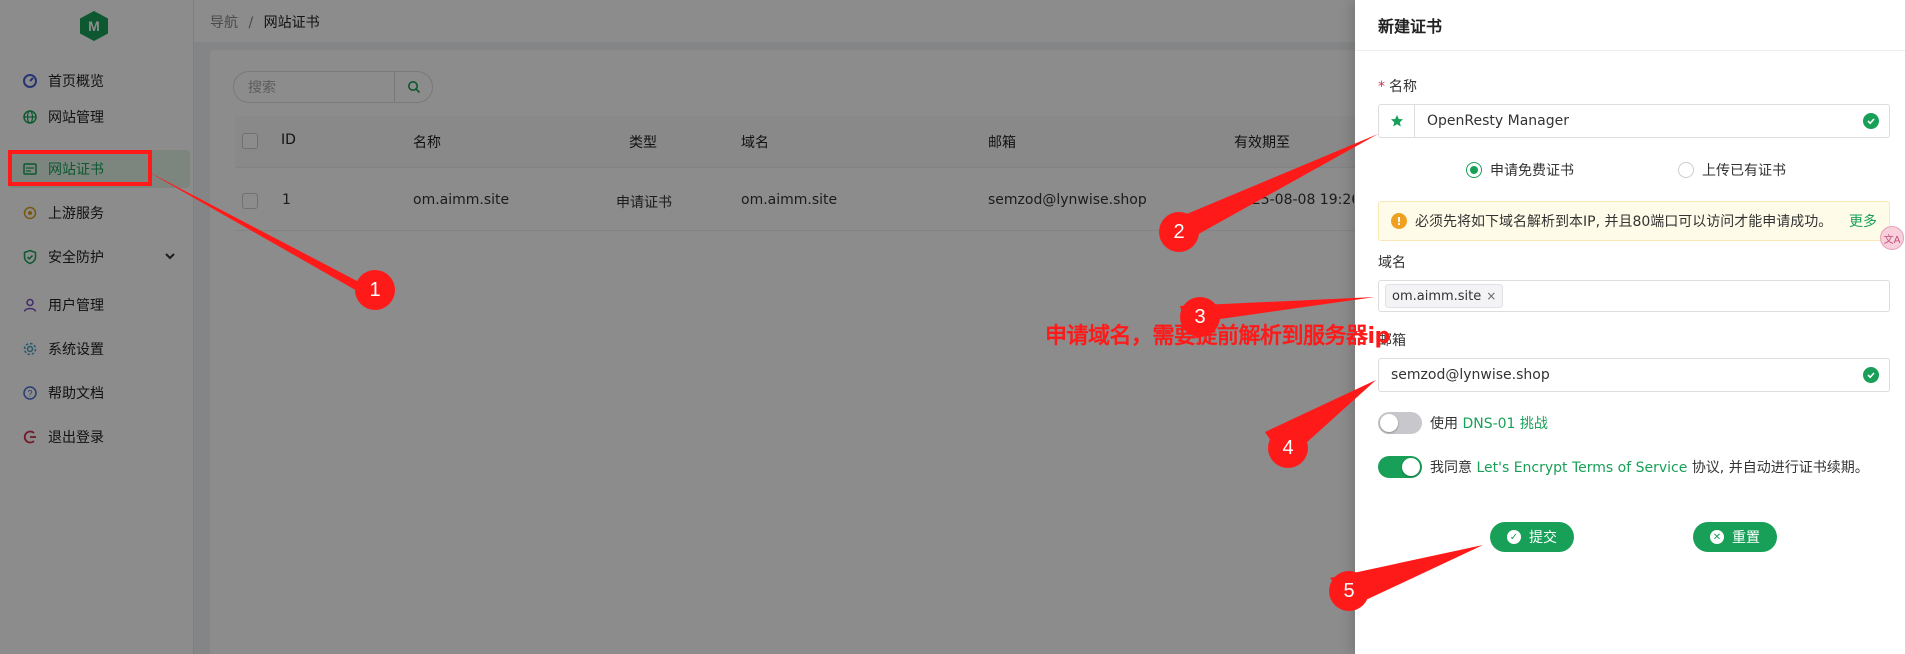 The height and width of the screenshot is (654, 1905). I want to click on annotation-note: 申请域名，需要提前解析到服务器ip, so click(1217, 336).